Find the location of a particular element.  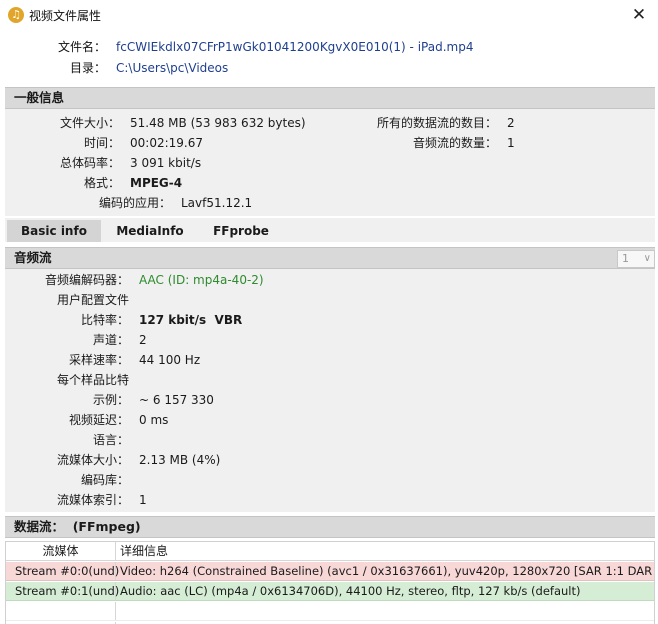

stream-index-label: 流媒体索引： is located at coordinates (92, 500).